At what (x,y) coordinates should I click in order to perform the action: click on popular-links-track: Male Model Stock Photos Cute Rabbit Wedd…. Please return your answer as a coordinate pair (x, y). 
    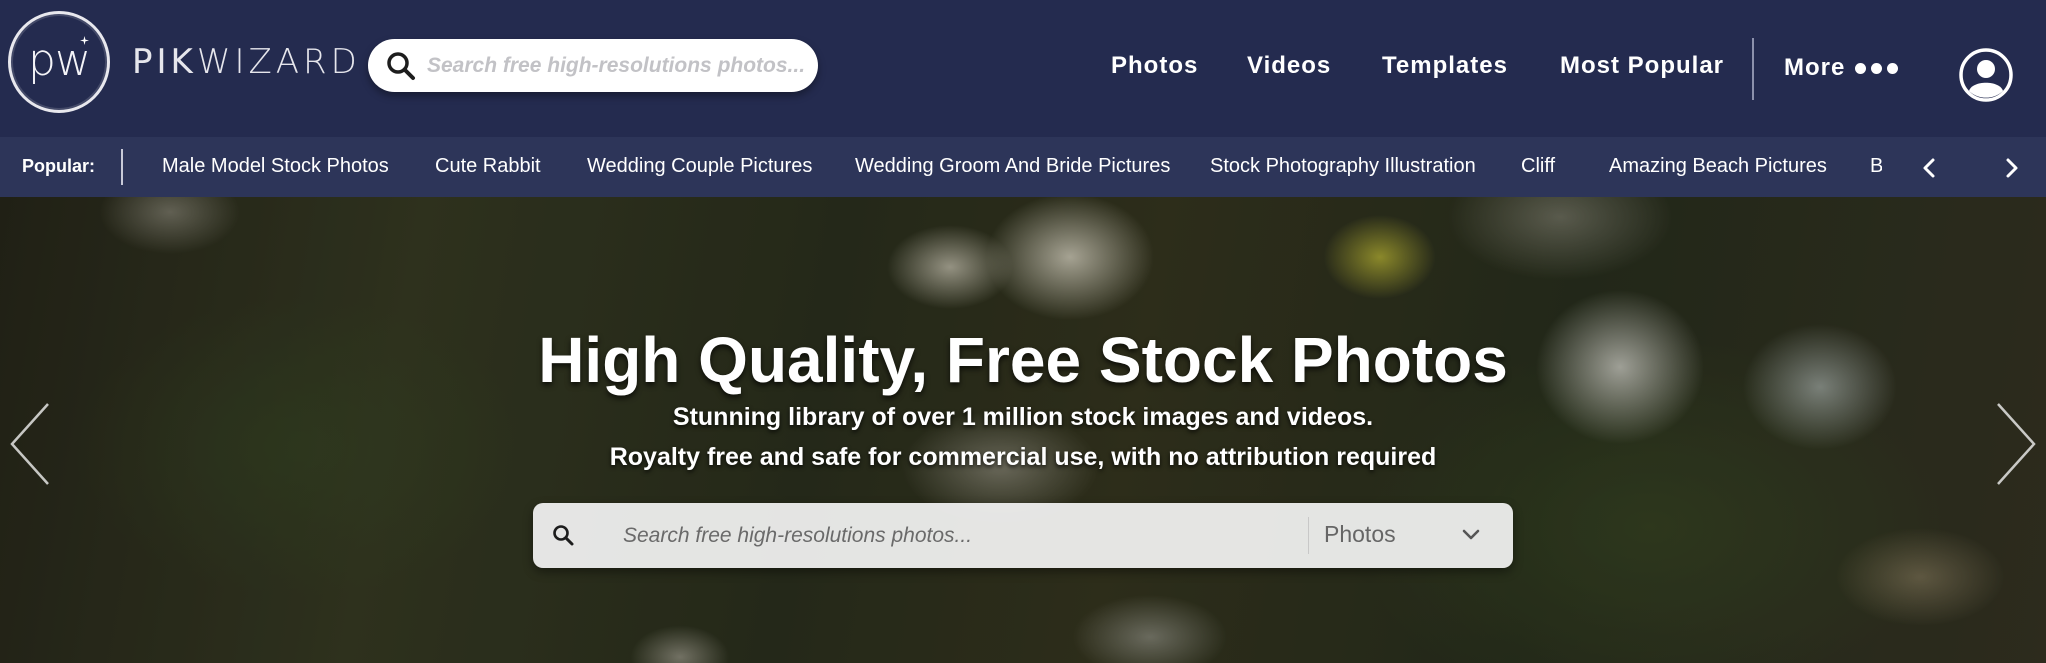
    Looking at the image, I should click on (1011, 167).